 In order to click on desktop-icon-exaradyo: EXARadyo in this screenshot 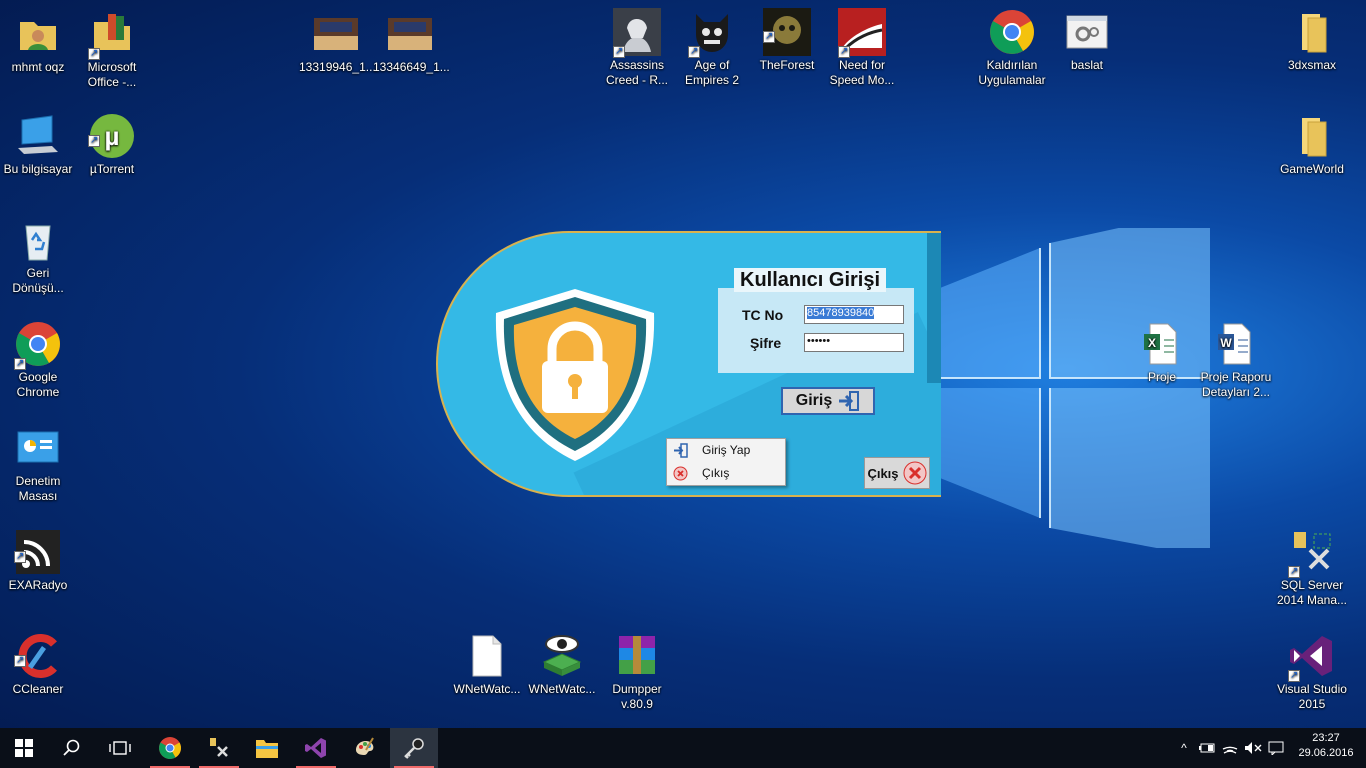, I will do `click(38, 560)`.